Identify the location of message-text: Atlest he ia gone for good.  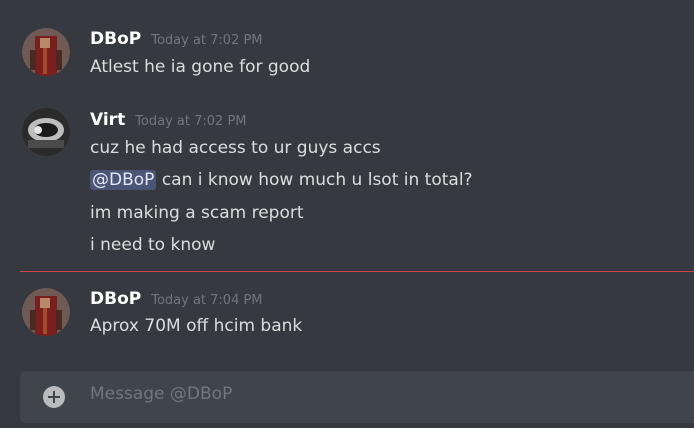
(200, 67).